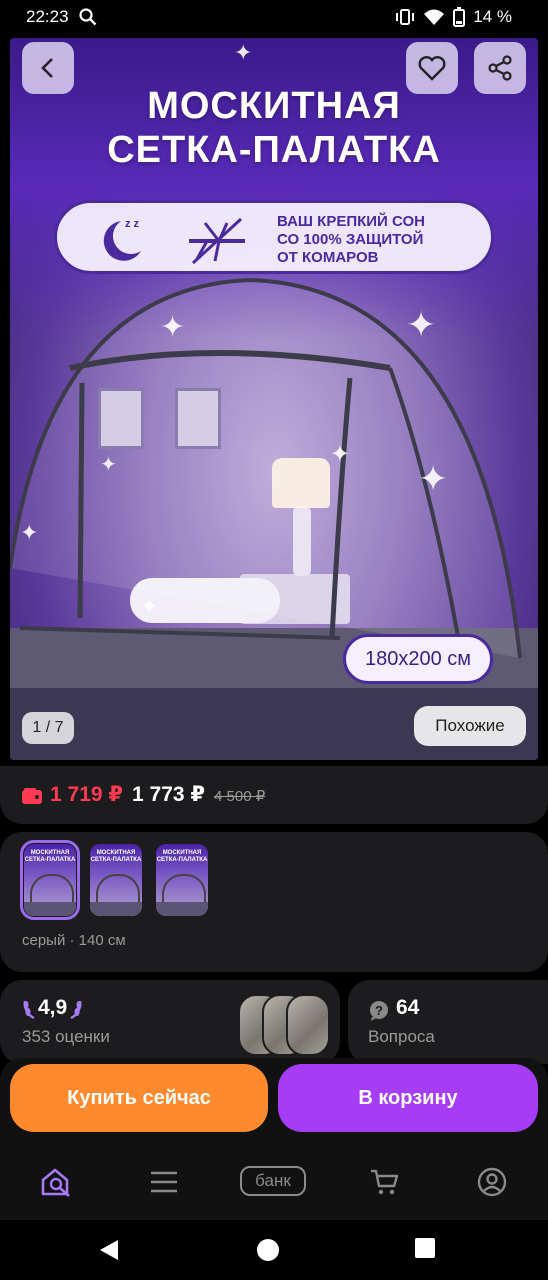 The image size is (548, 1280). I want to click on questions-count: 64, so click(408, 1007).